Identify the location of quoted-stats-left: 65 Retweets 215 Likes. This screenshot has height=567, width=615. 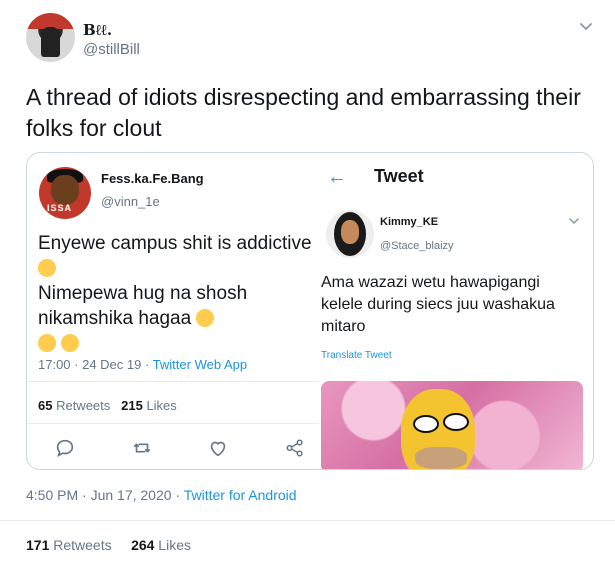
(107, 405).